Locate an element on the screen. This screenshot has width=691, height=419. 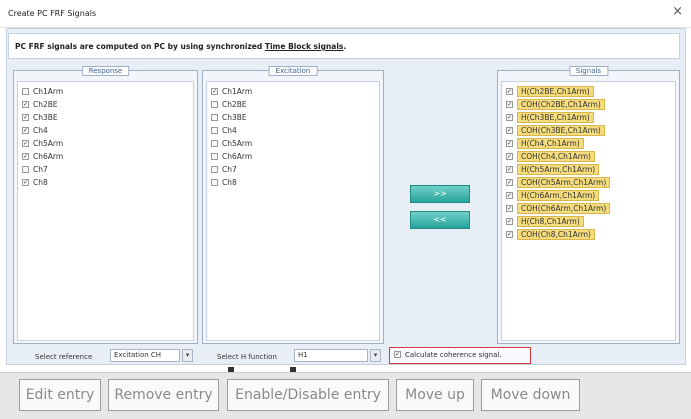
excitation-legend: Excitation is located at coordinates (293, 71).